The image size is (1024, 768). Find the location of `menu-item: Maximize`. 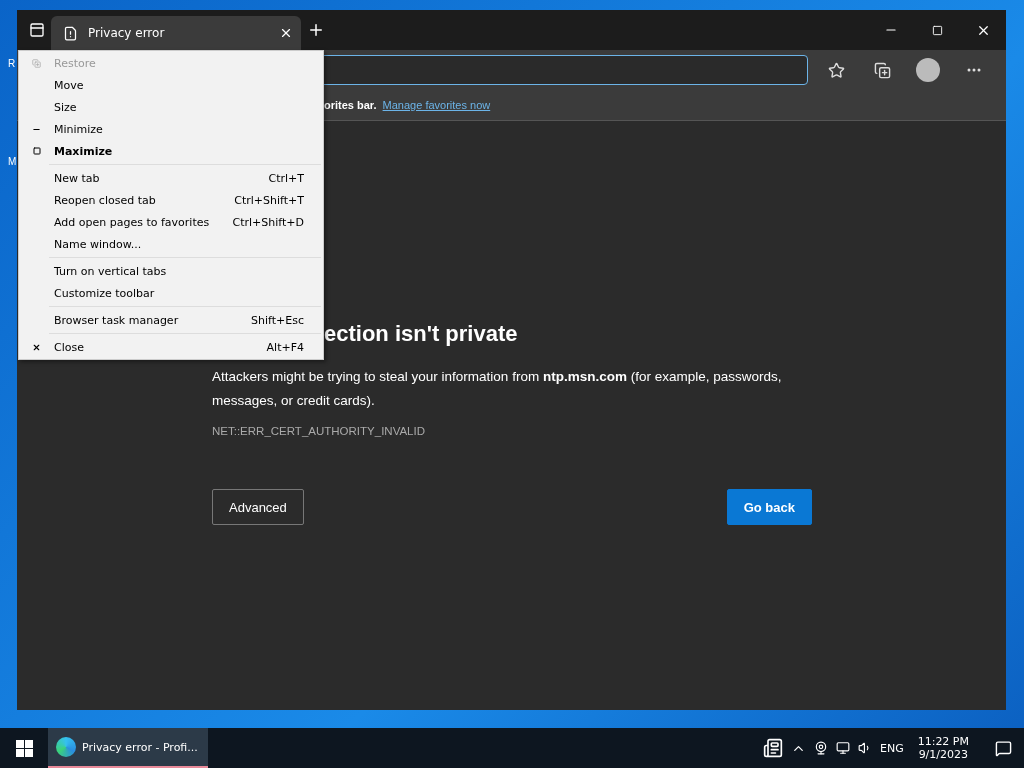

menu-item: Maximize is located at coordinates (171, 151).